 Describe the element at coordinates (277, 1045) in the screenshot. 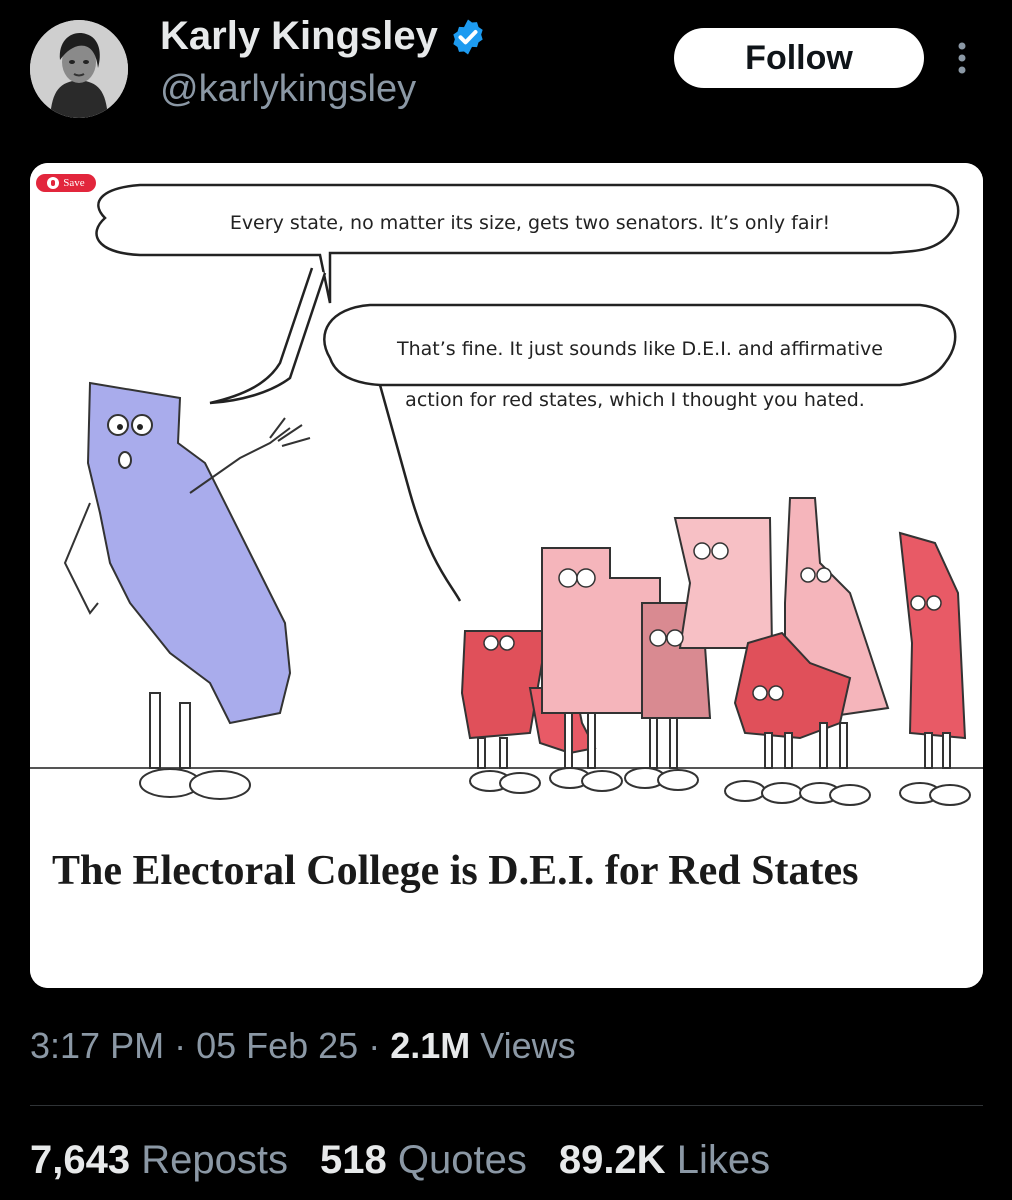

I see `post-date: 05 Feb 25` at that location.